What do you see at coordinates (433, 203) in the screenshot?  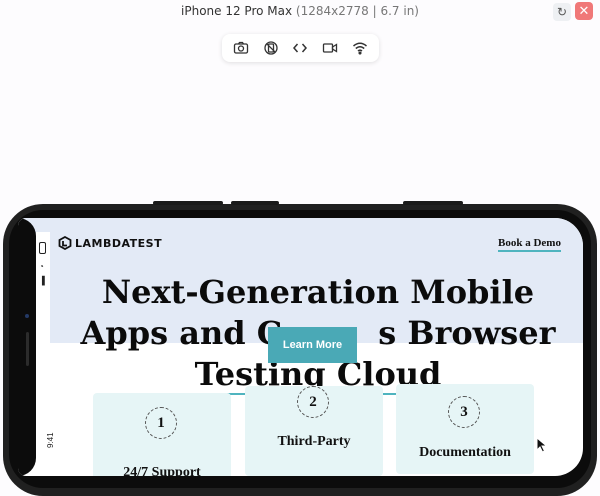 I see `power-button` at bounding box center [433, 203].